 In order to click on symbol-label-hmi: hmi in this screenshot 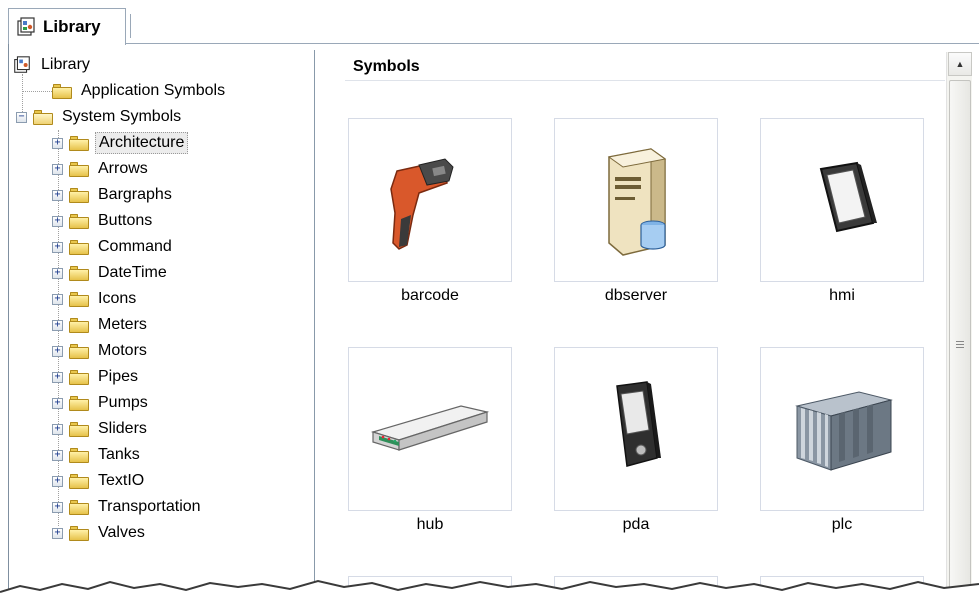, I will do `click(842, 295)`.